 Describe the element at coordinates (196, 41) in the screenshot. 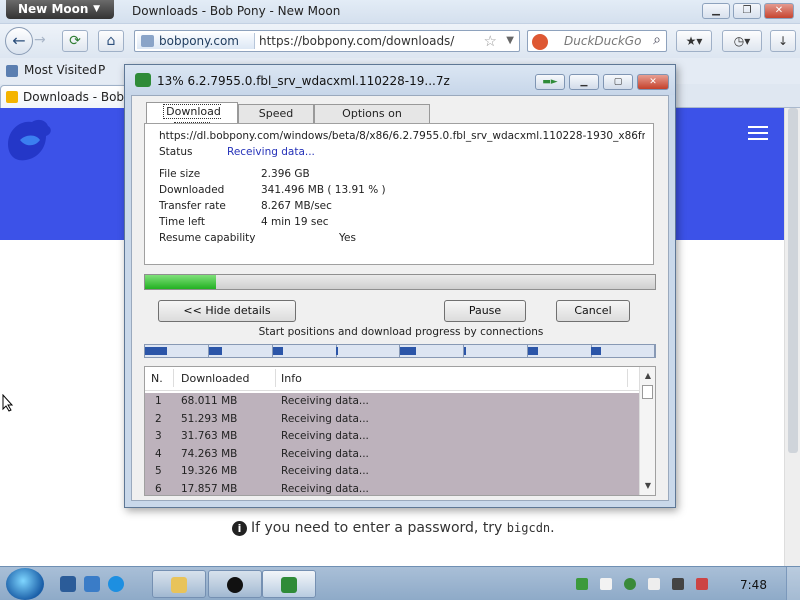

I see `site-identity-button: bobpony.com` at that location.